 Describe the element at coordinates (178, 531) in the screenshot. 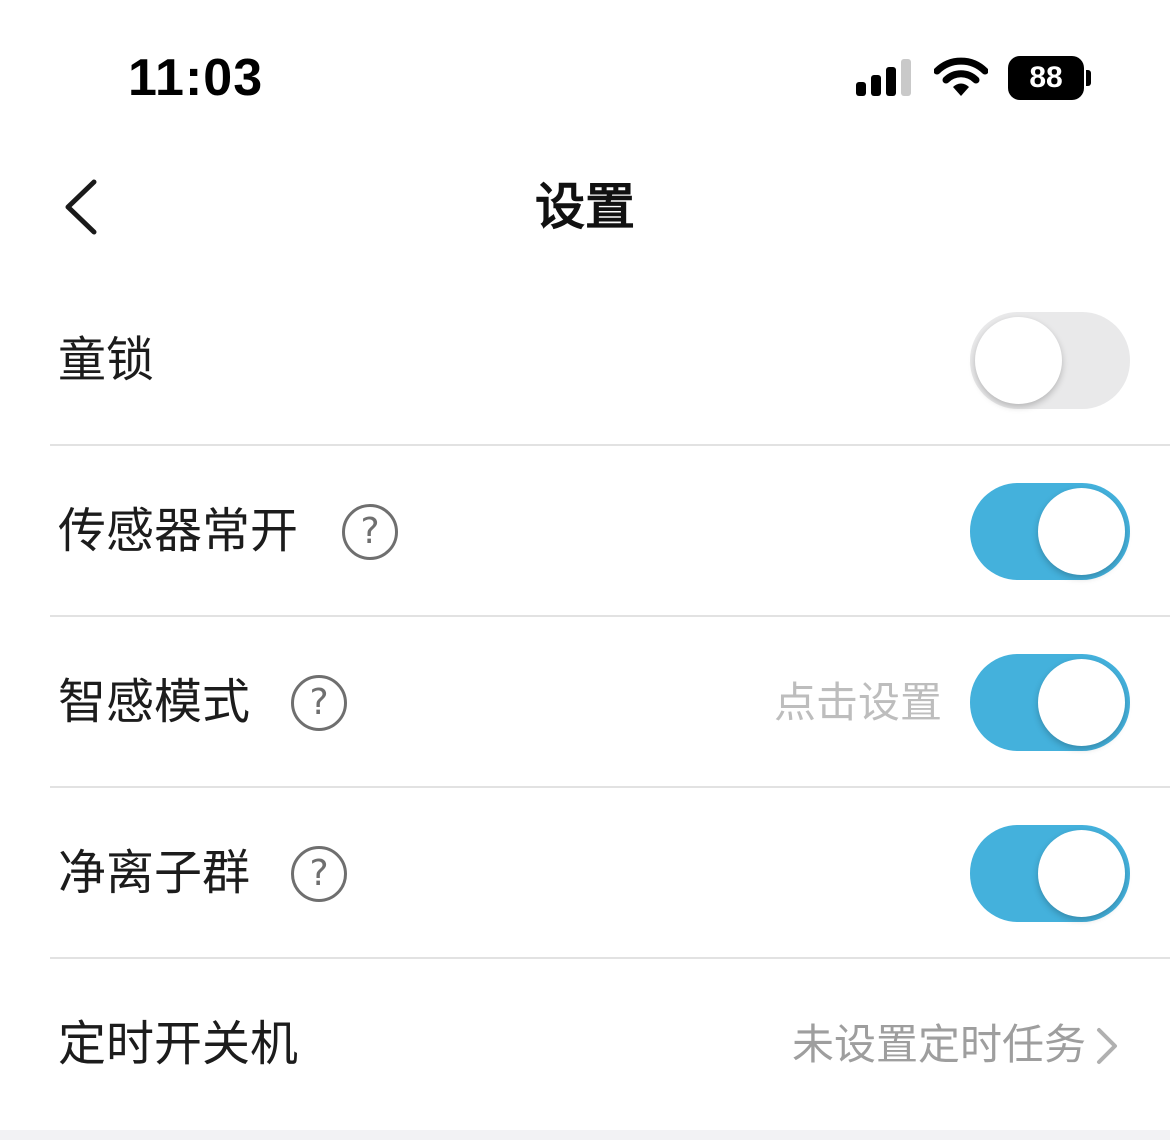

I see `setting-label: 传感器常开` at that location.